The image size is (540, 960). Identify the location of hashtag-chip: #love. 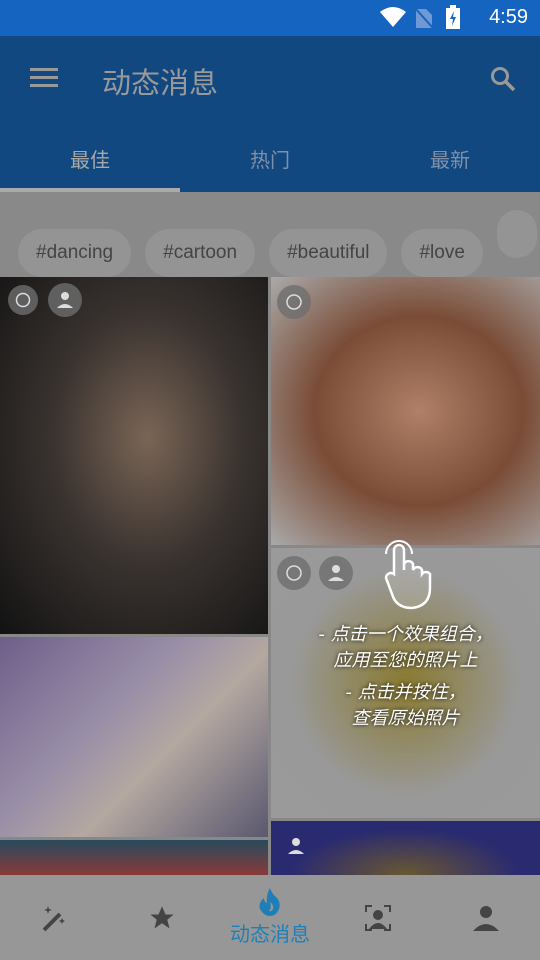
(442, 253).